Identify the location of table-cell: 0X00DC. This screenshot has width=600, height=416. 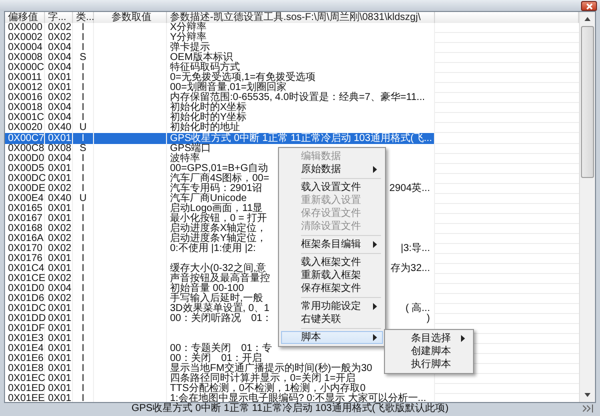
(27, 178).